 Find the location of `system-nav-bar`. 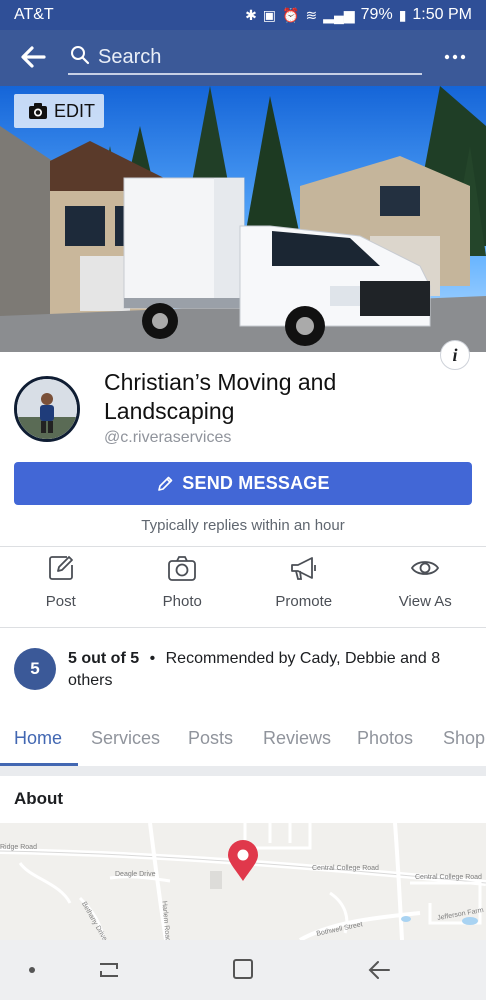

system-nav-bar is located at coordinates (243, 970).